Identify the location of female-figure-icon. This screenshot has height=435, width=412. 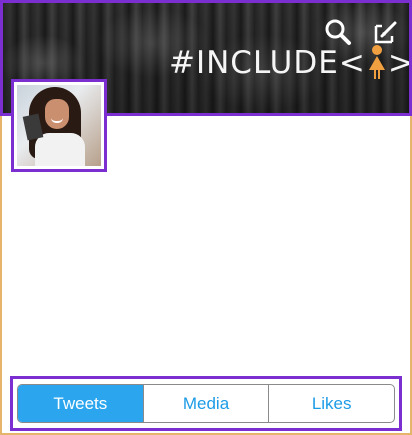
(377, 62).